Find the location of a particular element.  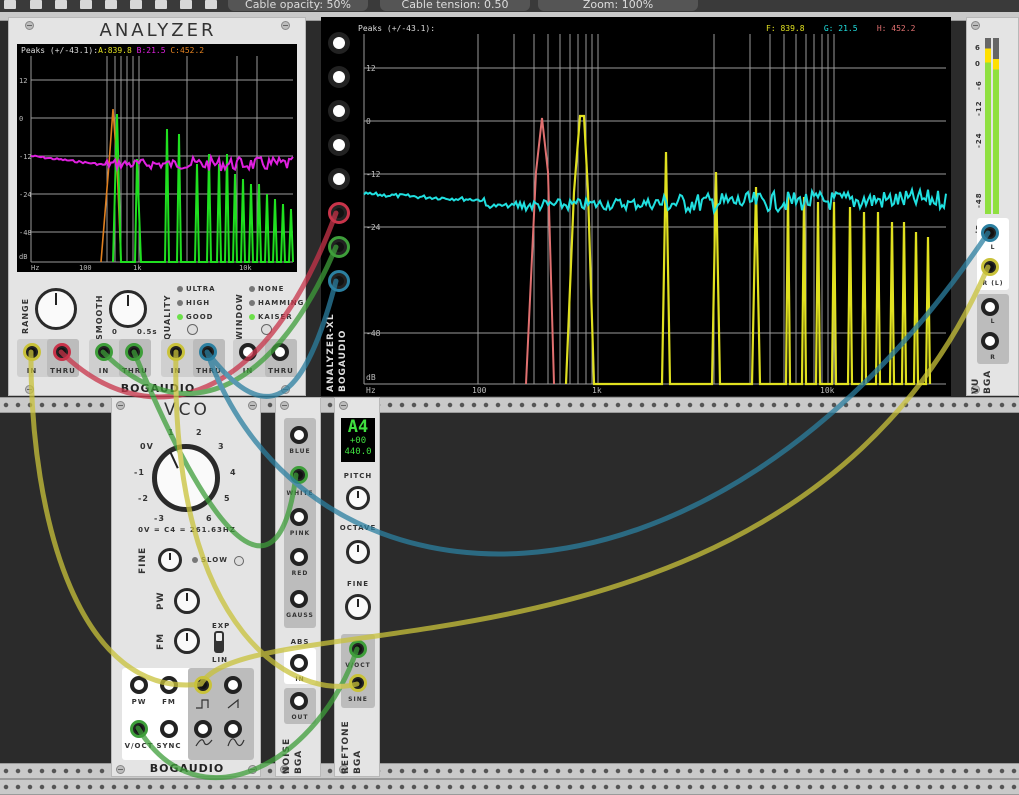

channel-a-thru-jack is located at coordinates (62, 352).